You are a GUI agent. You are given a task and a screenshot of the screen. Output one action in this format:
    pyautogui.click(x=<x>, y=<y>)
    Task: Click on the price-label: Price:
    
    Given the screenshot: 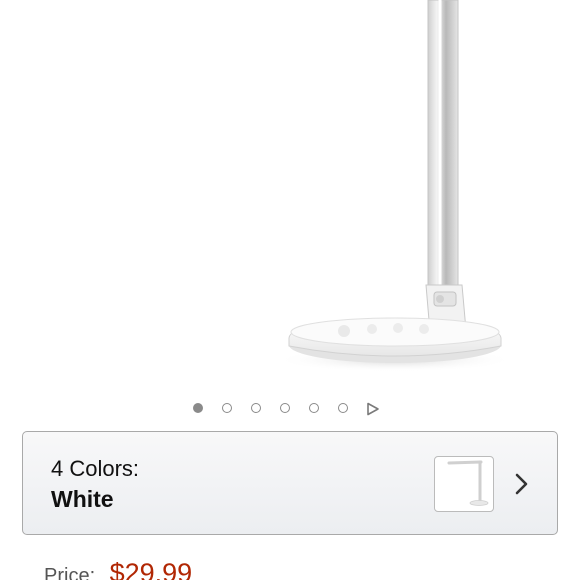 What is the action you would take?
    pyautogui.click(x=70, y=572)
    